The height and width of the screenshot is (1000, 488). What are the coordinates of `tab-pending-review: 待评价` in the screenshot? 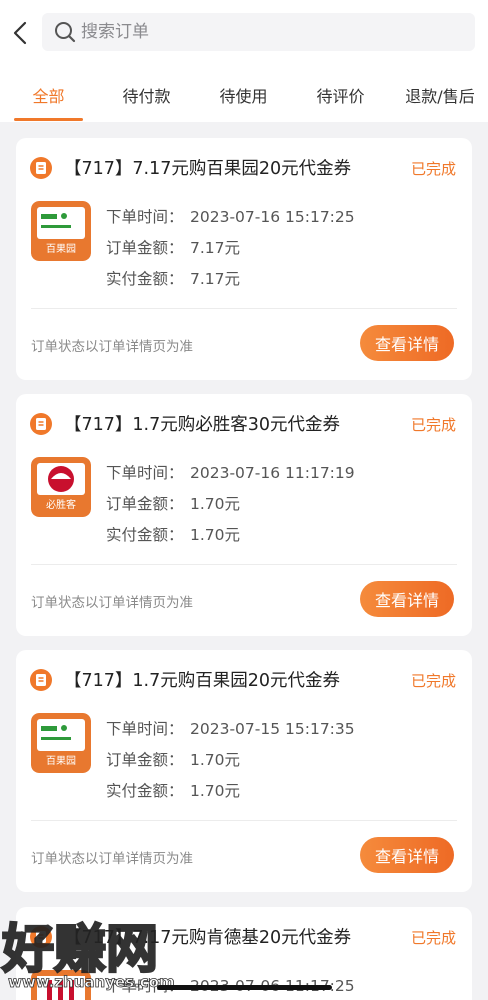 It's located at (340, 96).